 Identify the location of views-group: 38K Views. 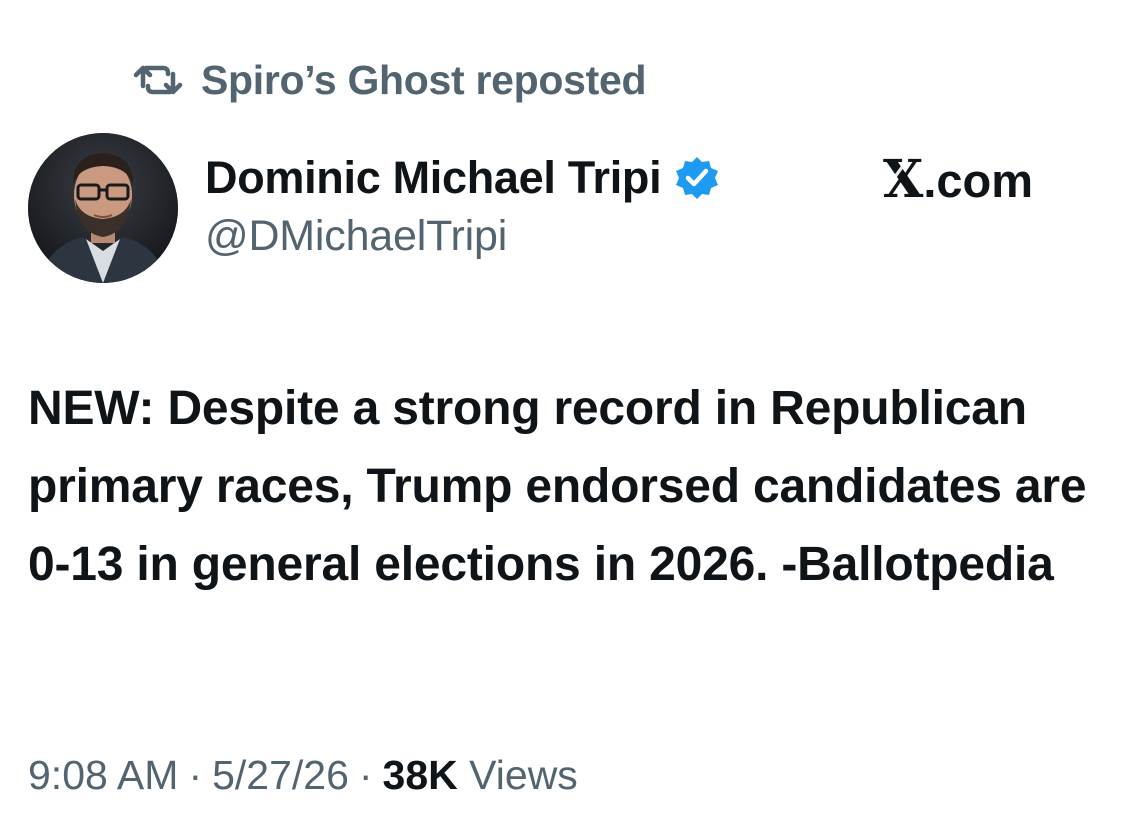
(480, 775).